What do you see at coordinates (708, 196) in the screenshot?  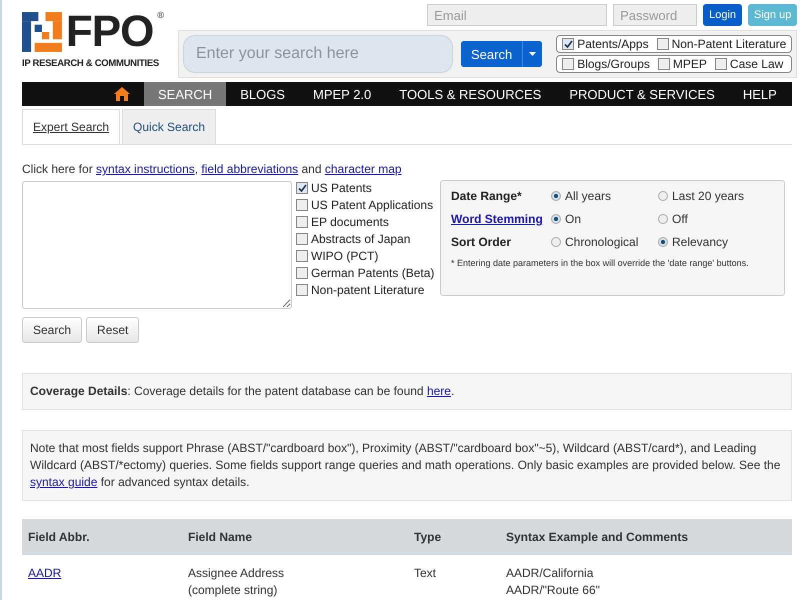 I see `radio-label: Last 20 years` at bounding box center [708, 196].